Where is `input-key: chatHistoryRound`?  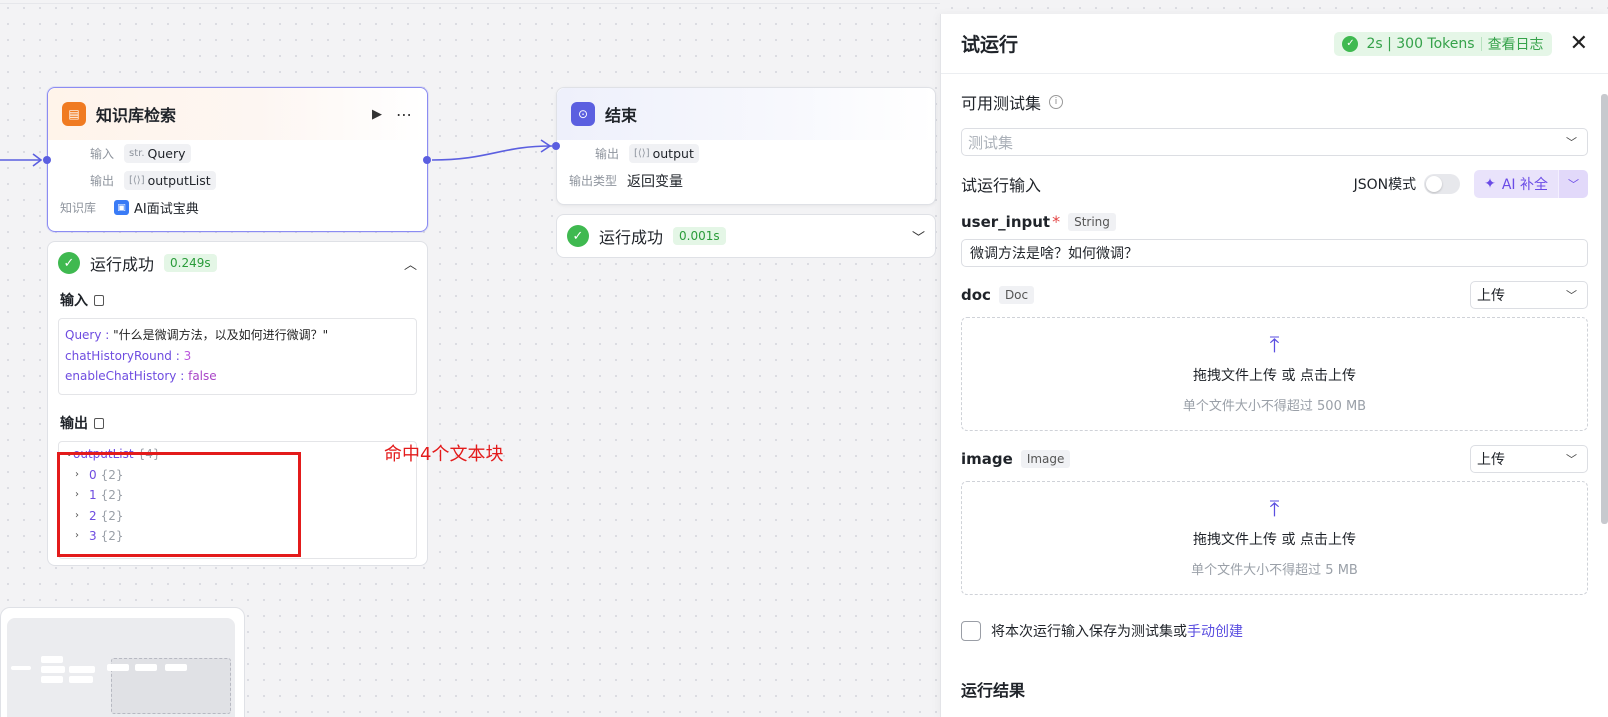
input-key: chatHistoryRound is located at coordinates (118, 355).